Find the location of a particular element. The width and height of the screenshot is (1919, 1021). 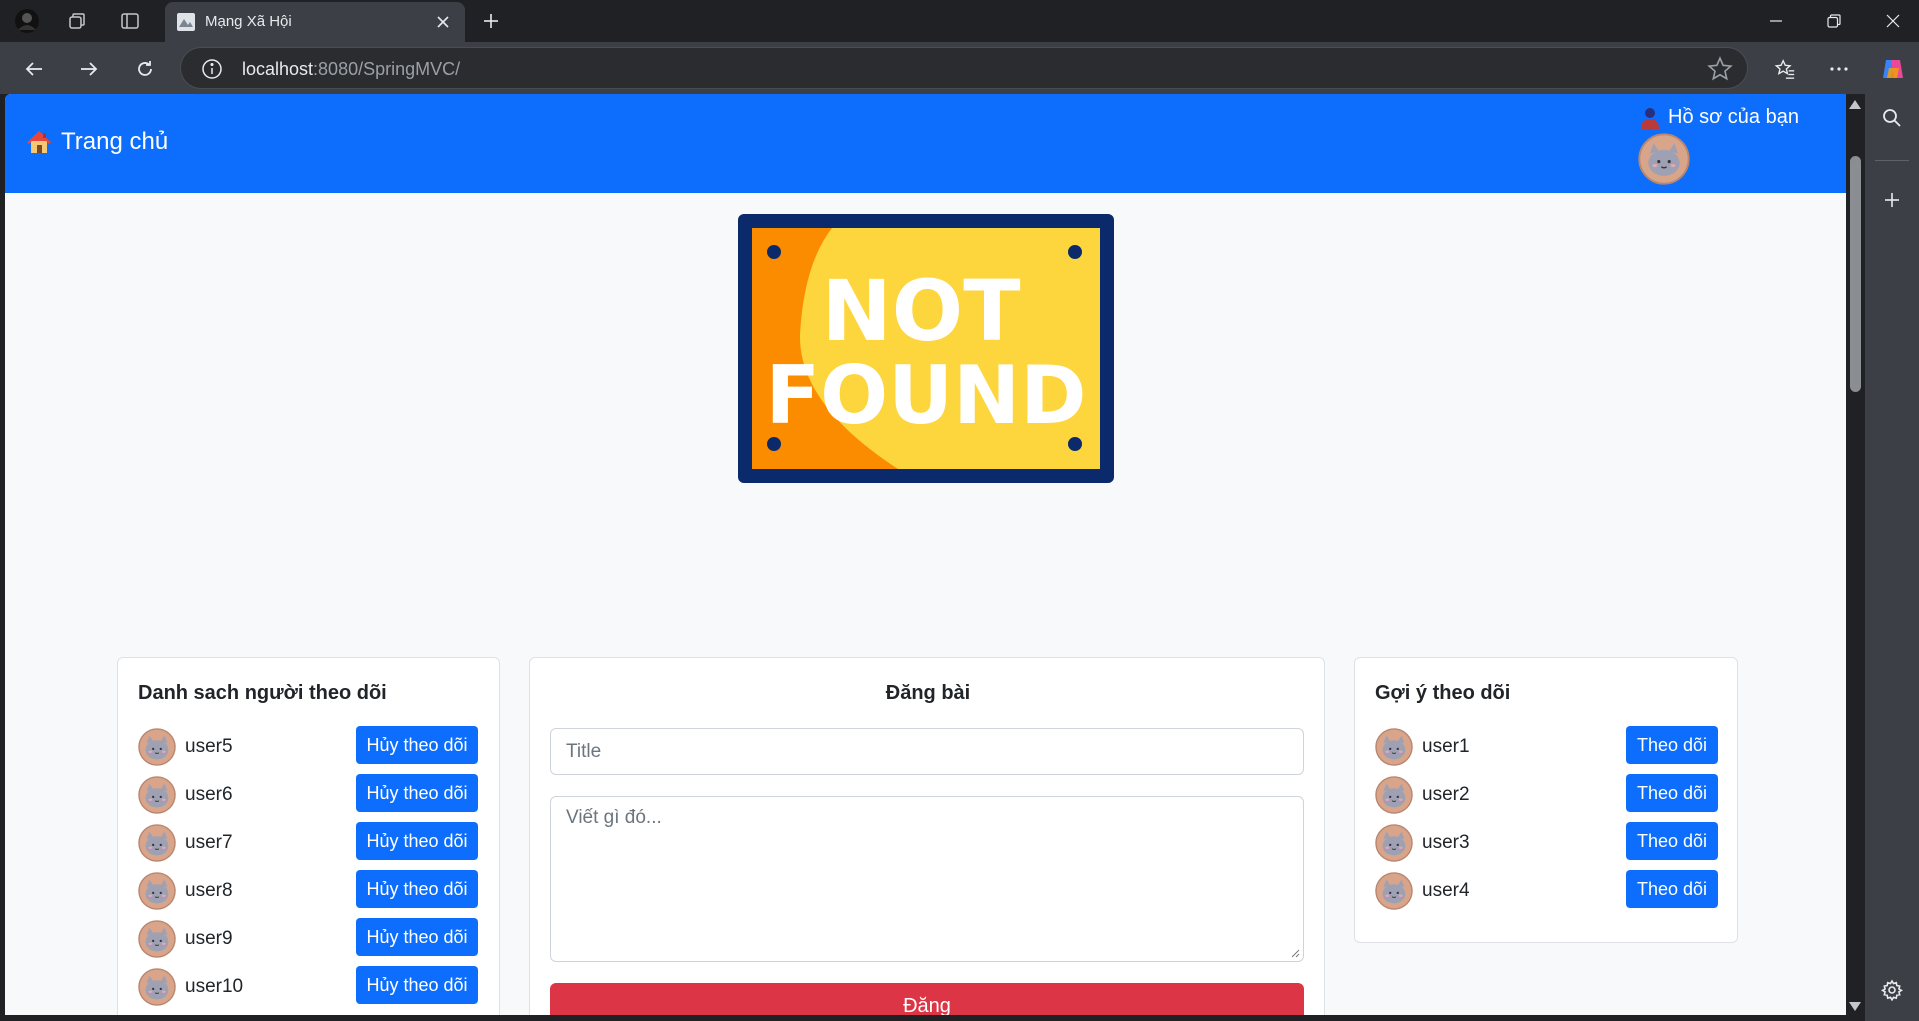

scrollbar-thumb is located at coordinates (1855, 274).